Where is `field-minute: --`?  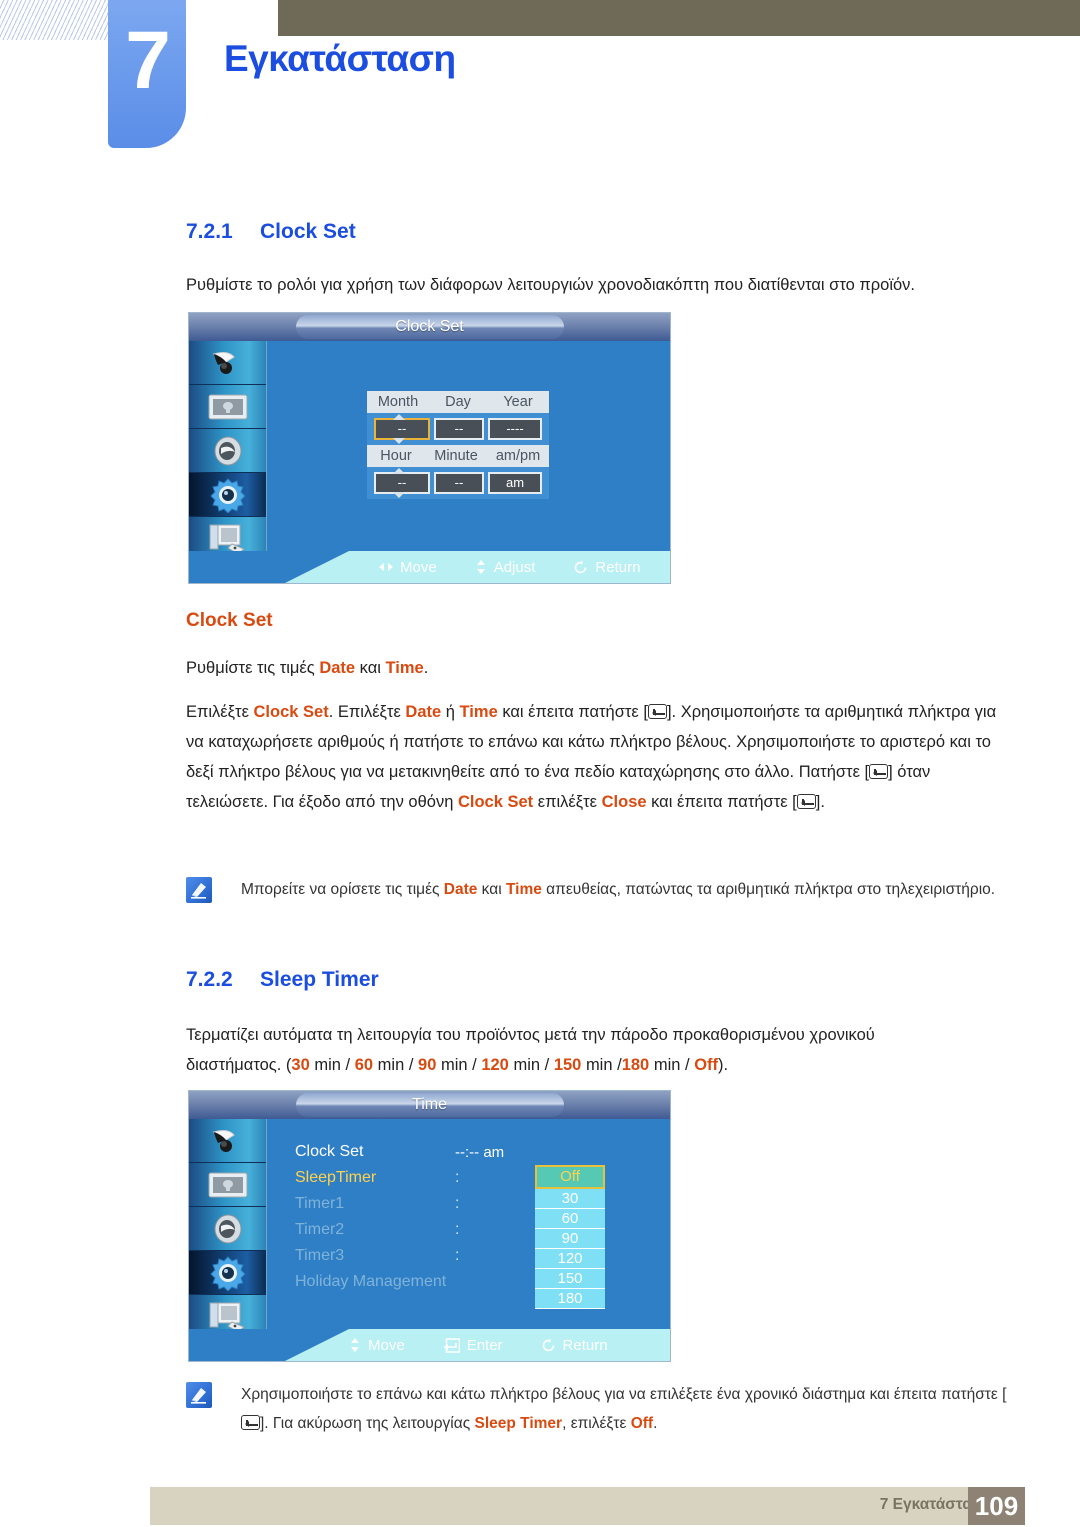
field-minute: -- is located at coordinates (459, 483).